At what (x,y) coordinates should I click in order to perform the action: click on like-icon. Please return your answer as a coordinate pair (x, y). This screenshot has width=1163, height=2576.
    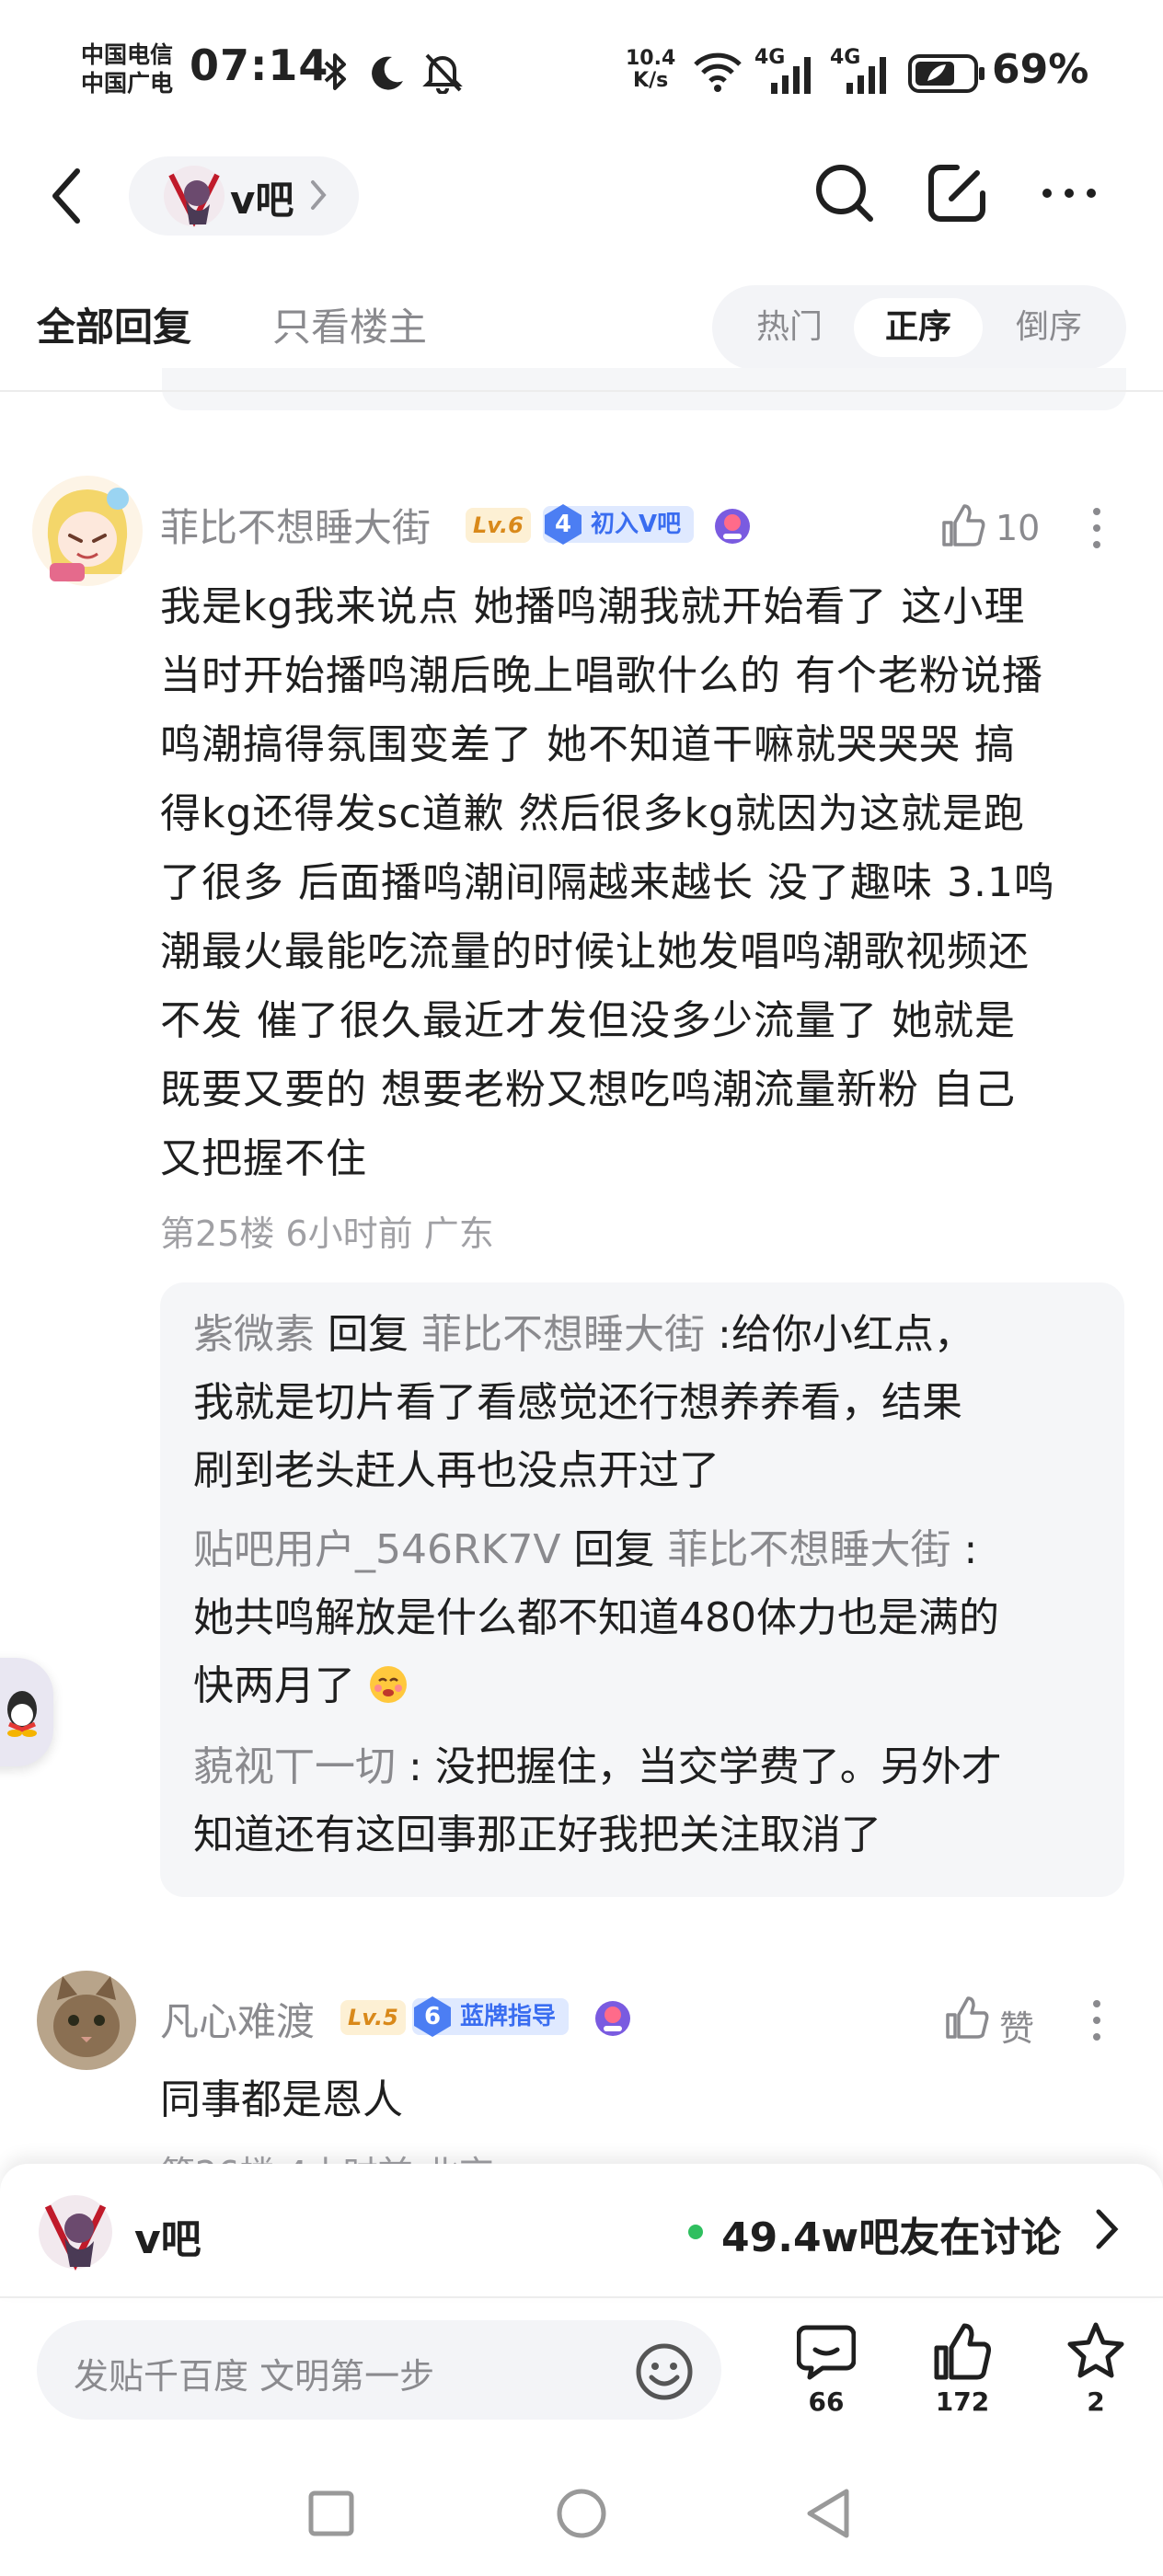
    Looking at the image, I should click on (963, 2351).